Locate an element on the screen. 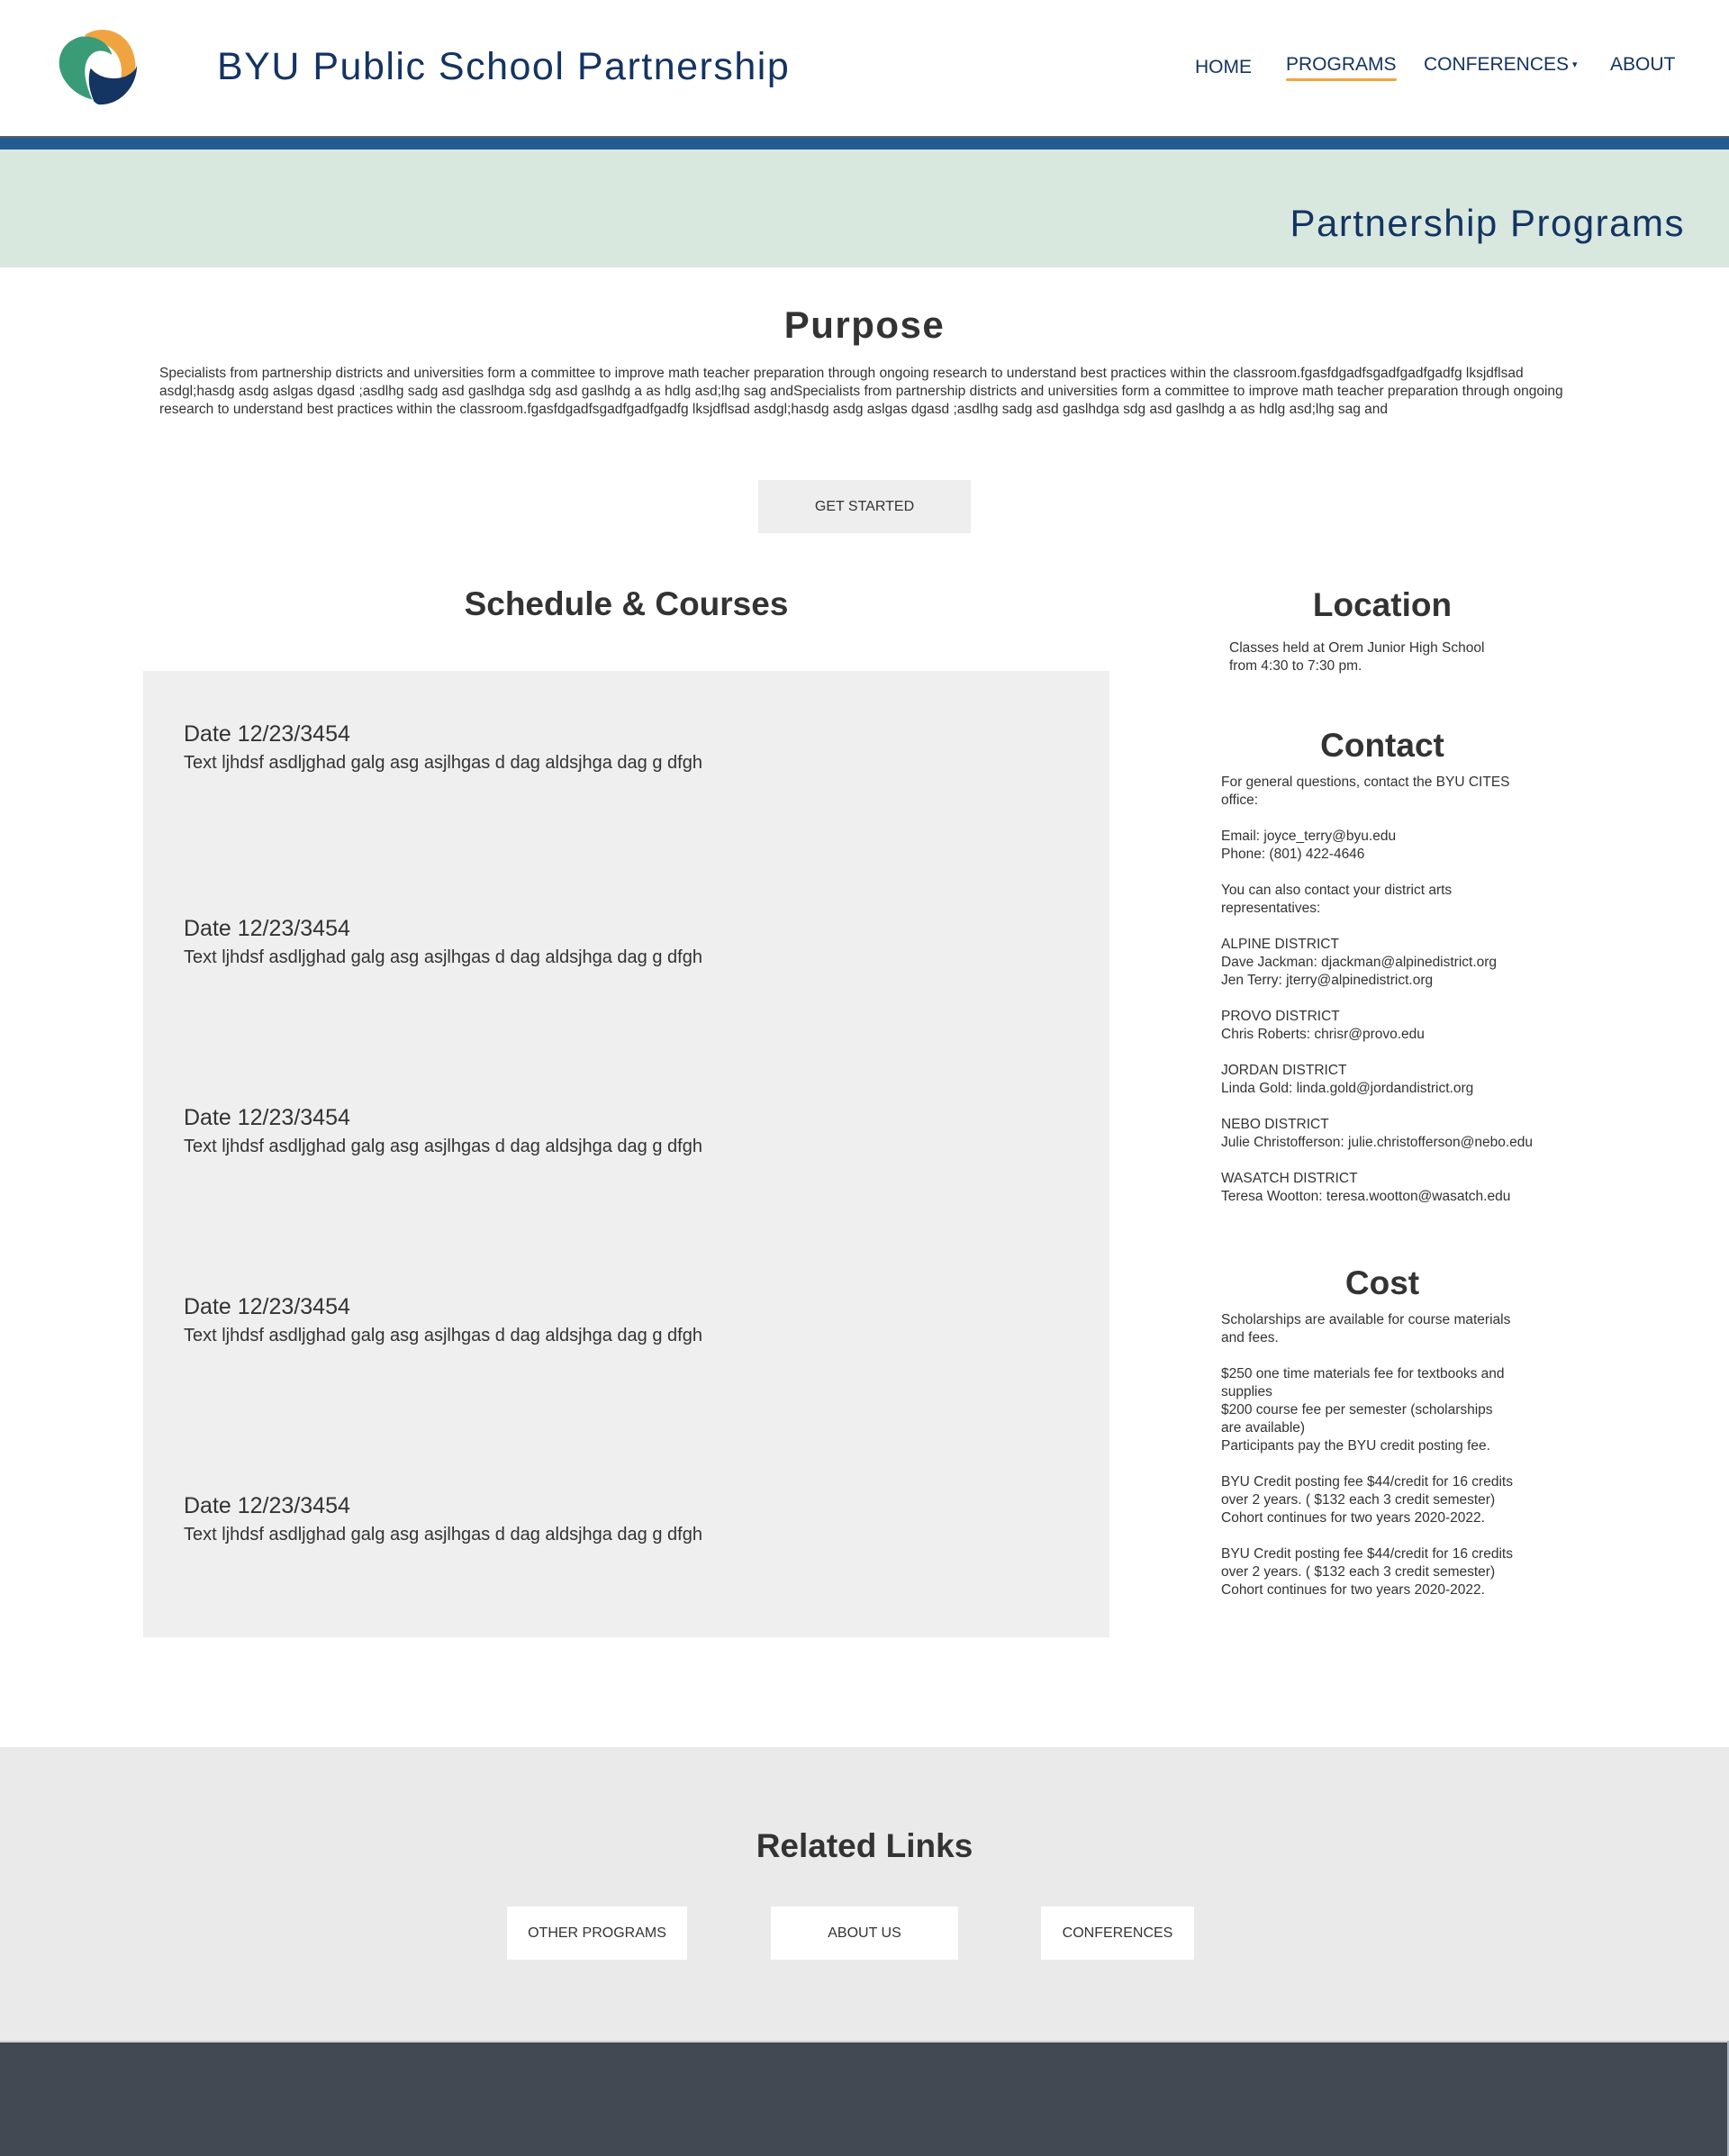 The image size is (1729, 2156). cost-line: are available) is located at coordinates (1263, 1428).